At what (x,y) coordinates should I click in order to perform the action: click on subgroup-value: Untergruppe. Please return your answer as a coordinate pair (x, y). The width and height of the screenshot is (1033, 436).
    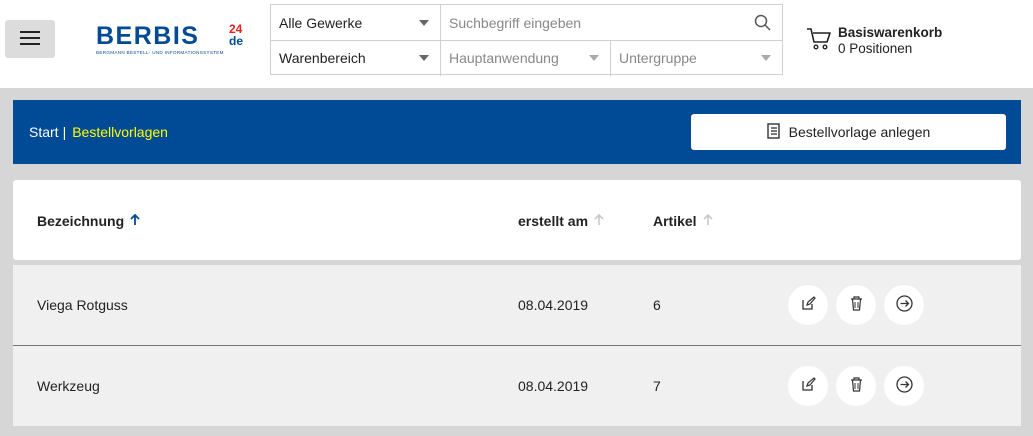
    Looking at the image, I should click on (658, 57).